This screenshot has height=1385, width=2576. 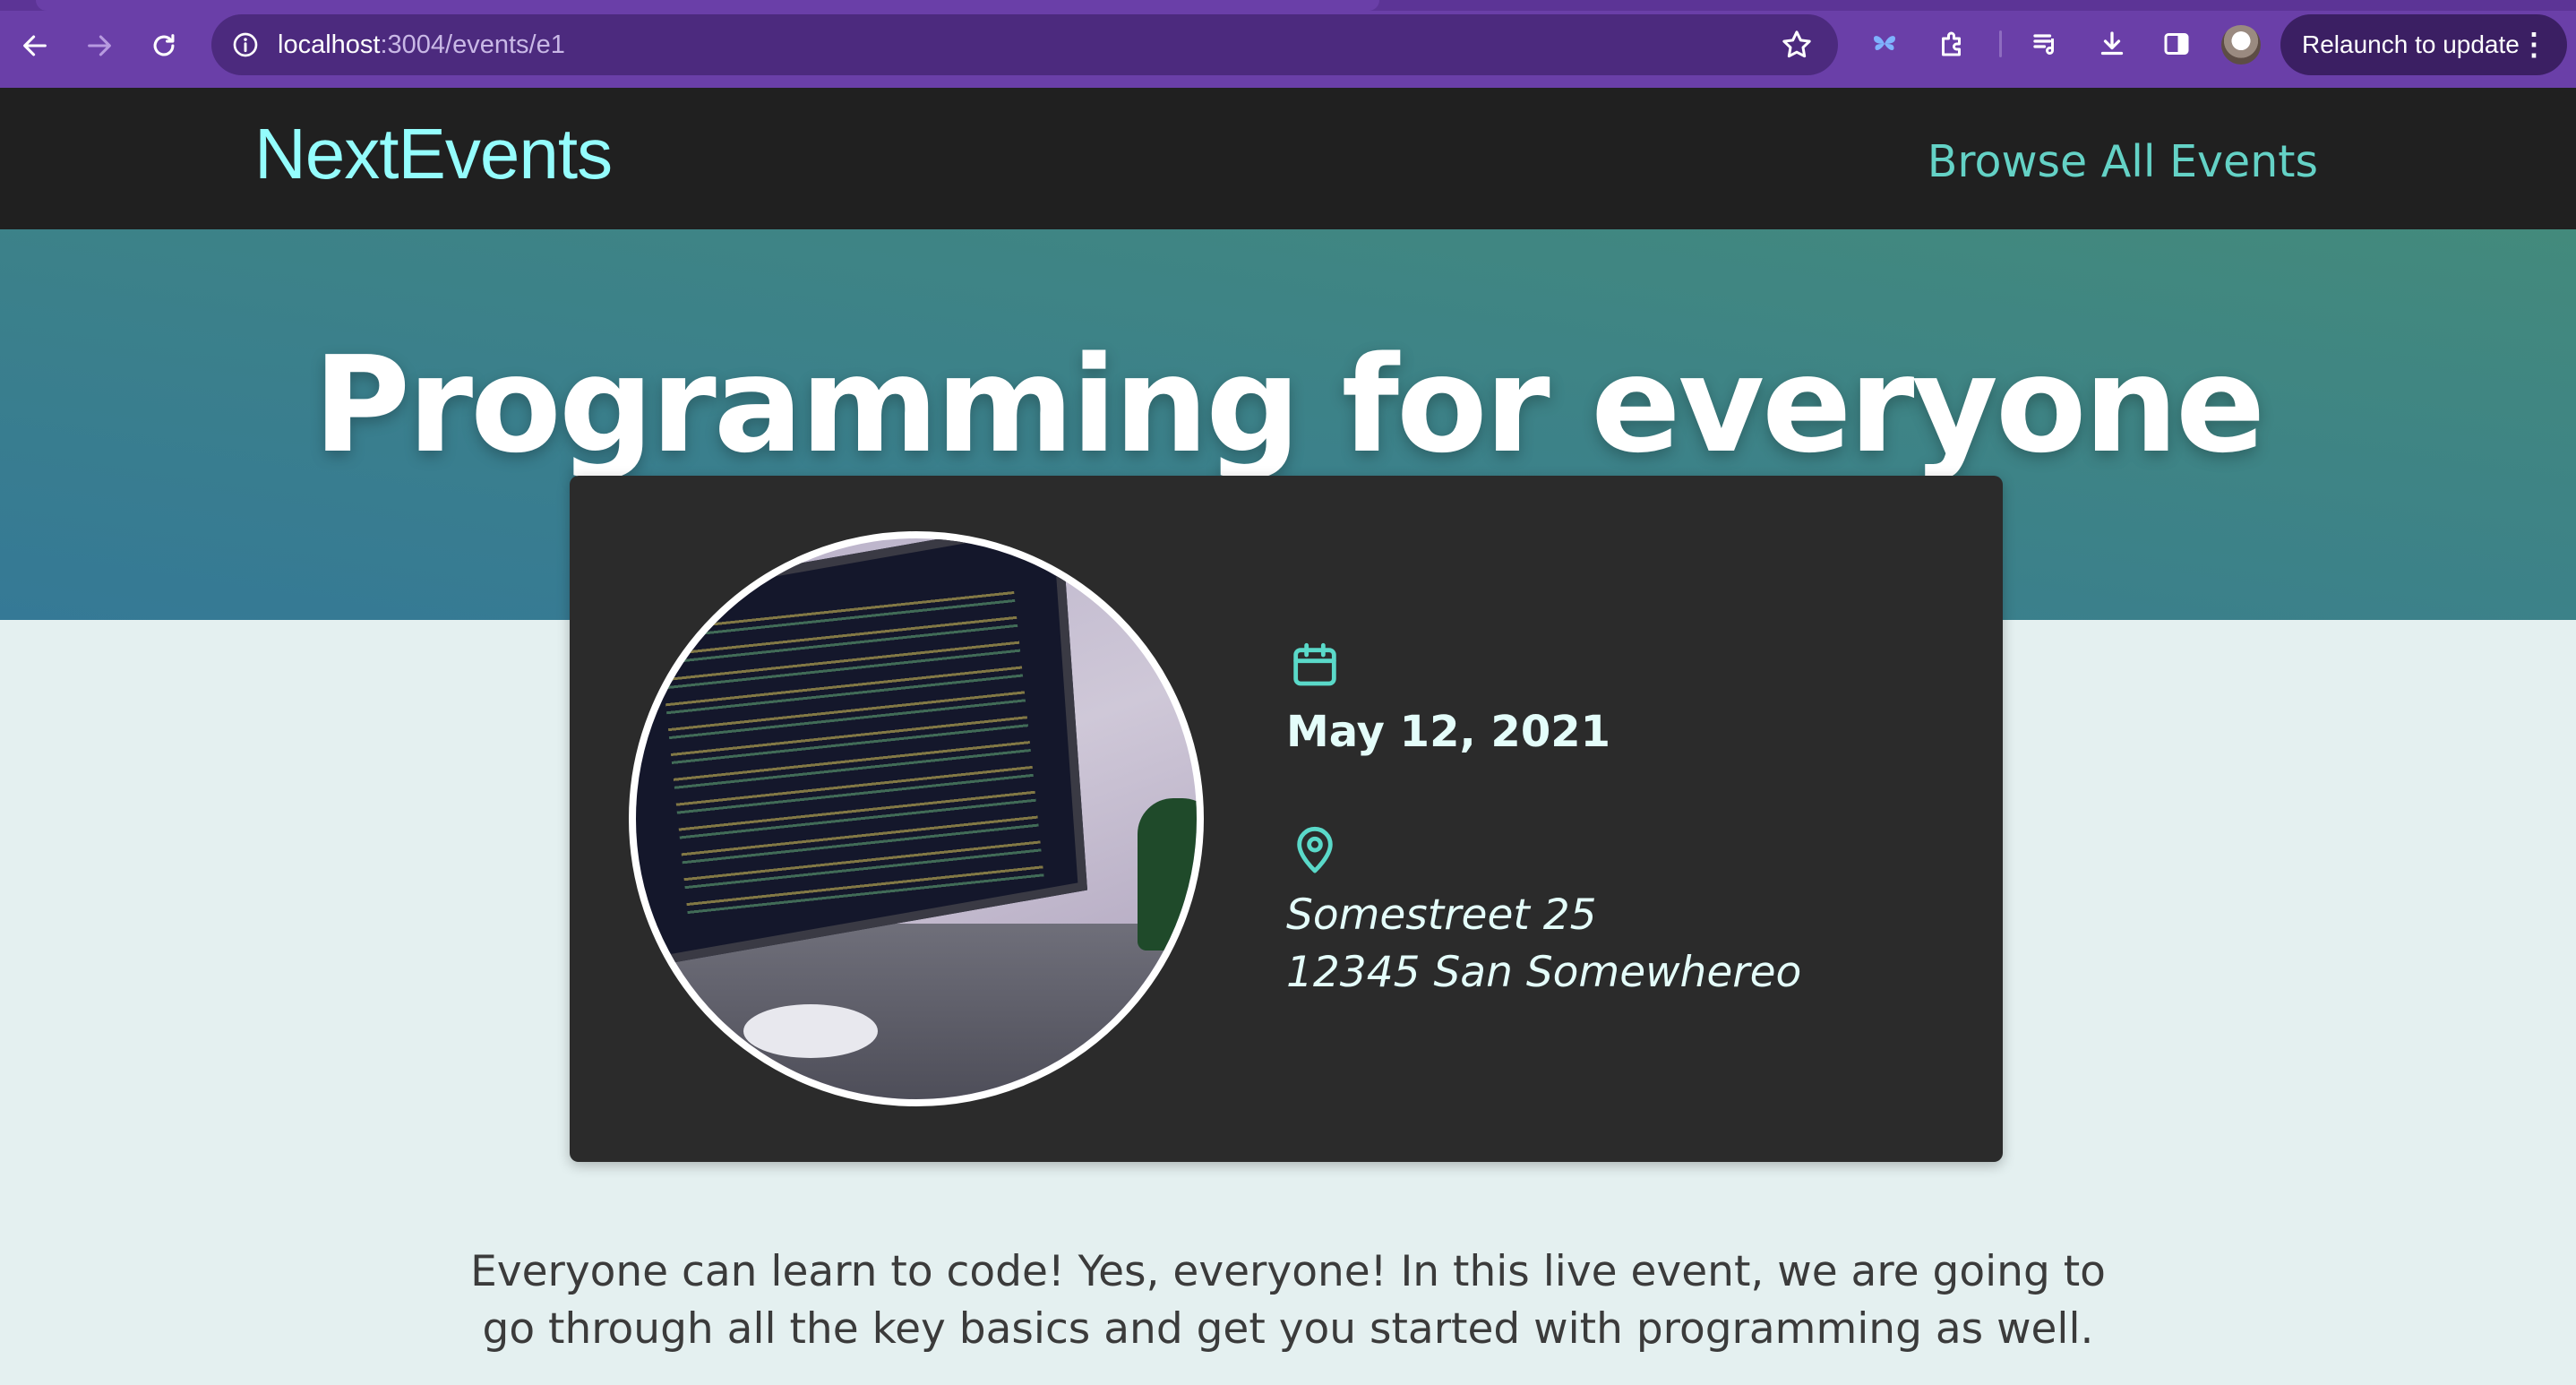 I want to click on extensions-button, so click(x=1952, y=43).